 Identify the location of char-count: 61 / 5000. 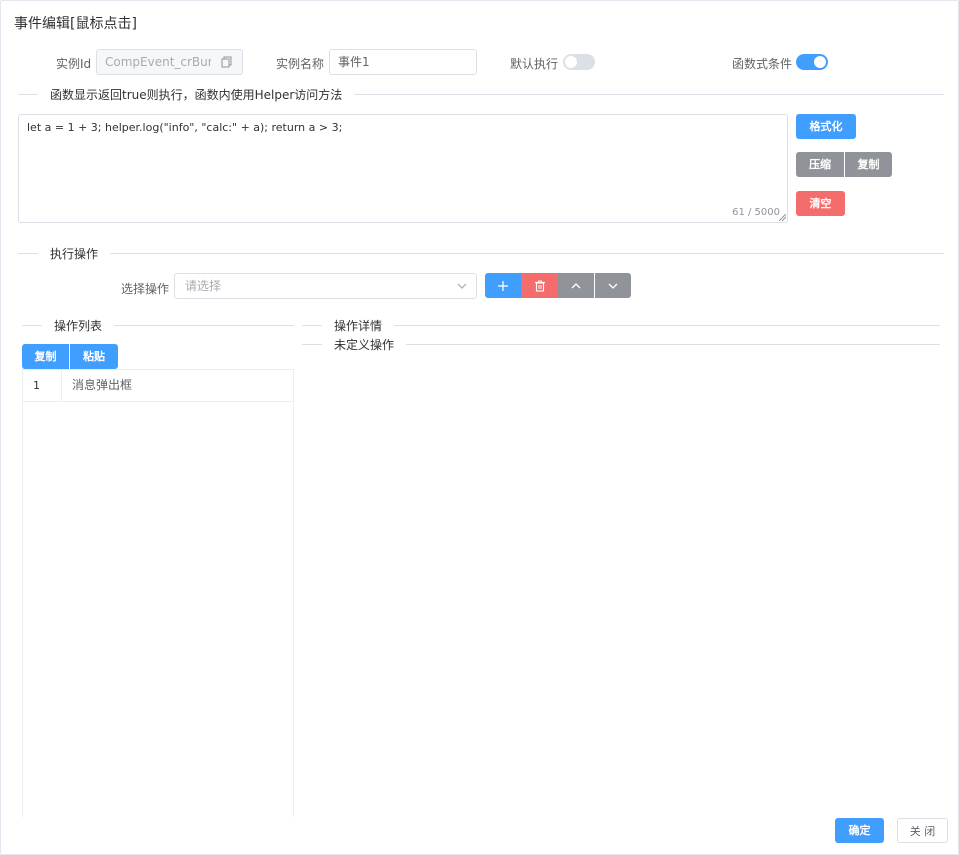
(756, 212).